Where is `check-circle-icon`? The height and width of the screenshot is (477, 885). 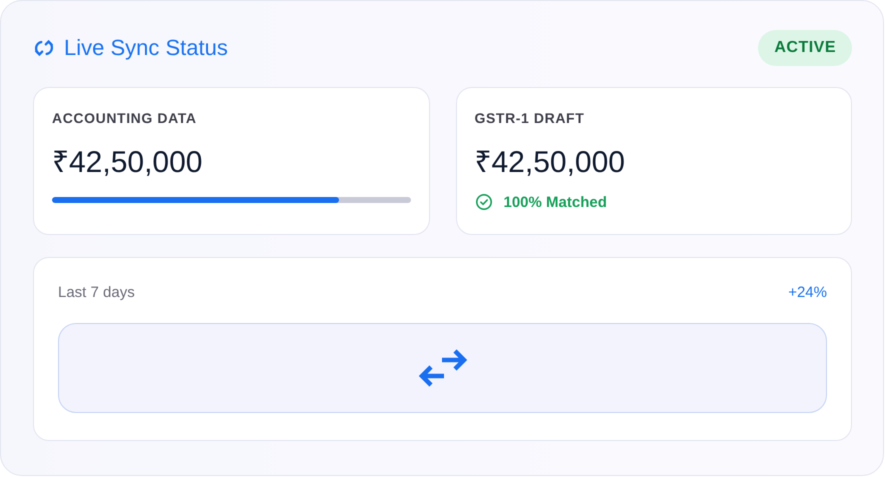
check-circle-icon is located at coordinates (483, 202).